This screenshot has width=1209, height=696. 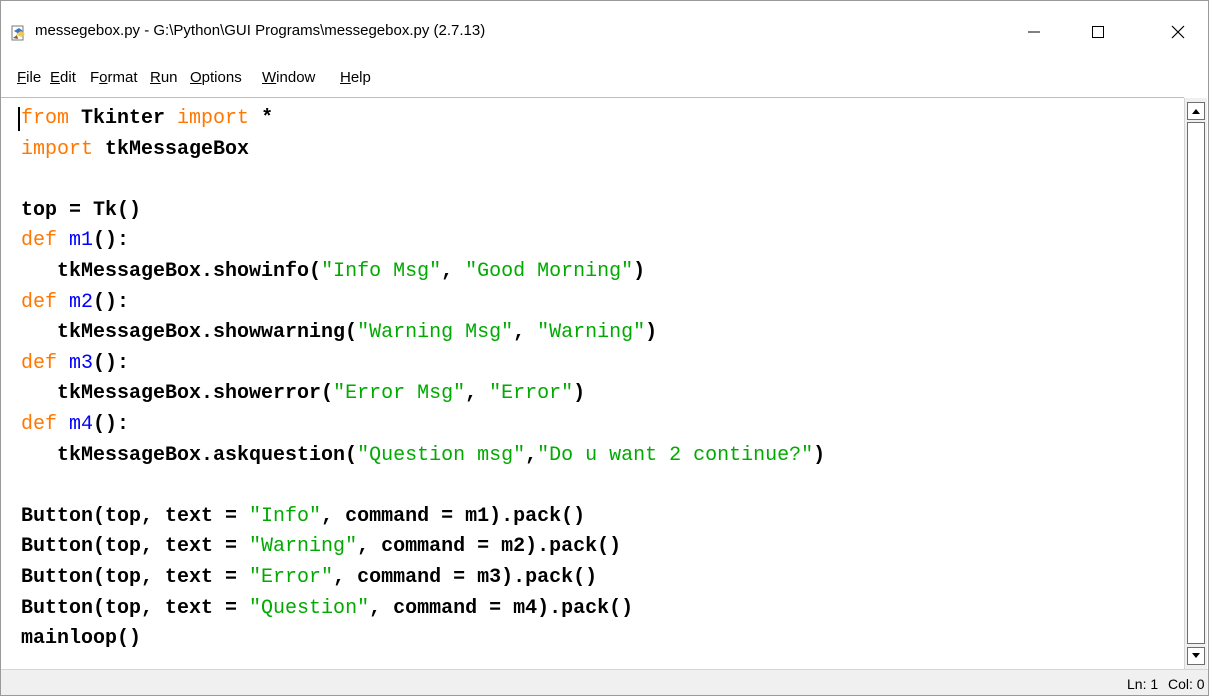 What do you see at coordinates (216, 77) in the screenshot?
I see `menu-options: Options` at bounding box center [216, 77].